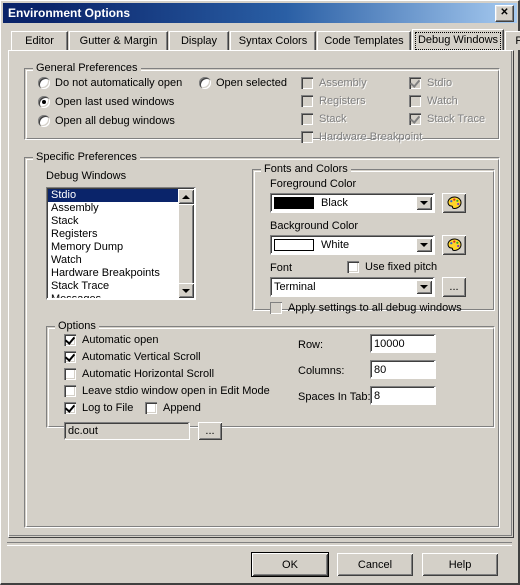 This screenshot has height=585, width=520. I want to click on title-bar-buttons: ✕, so click(504, 13).